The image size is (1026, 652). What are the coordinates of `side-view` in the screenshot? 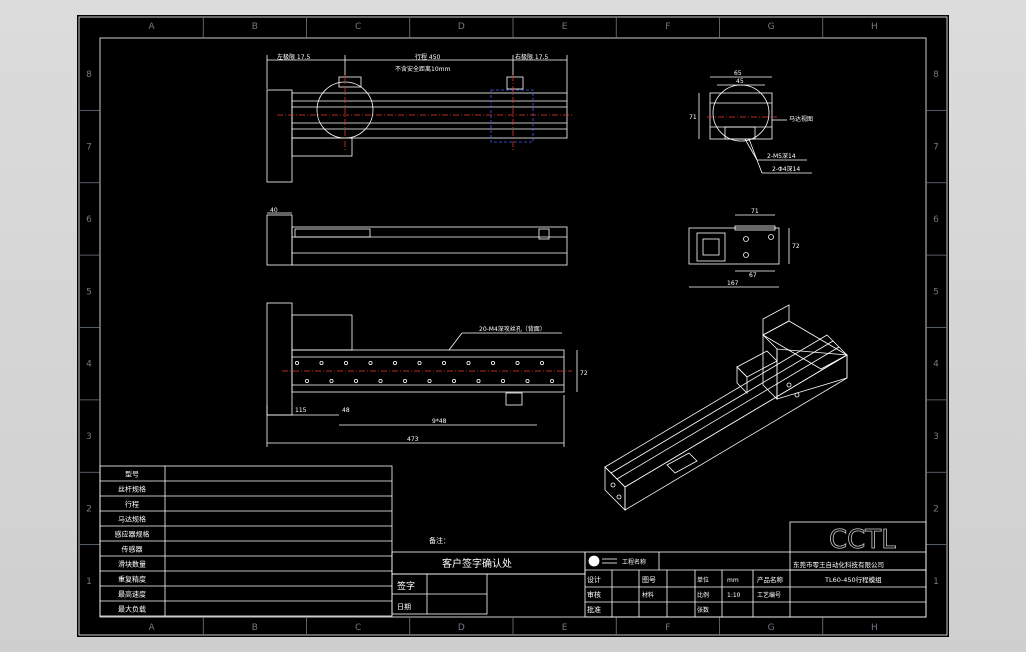 It's located at (417, 239).